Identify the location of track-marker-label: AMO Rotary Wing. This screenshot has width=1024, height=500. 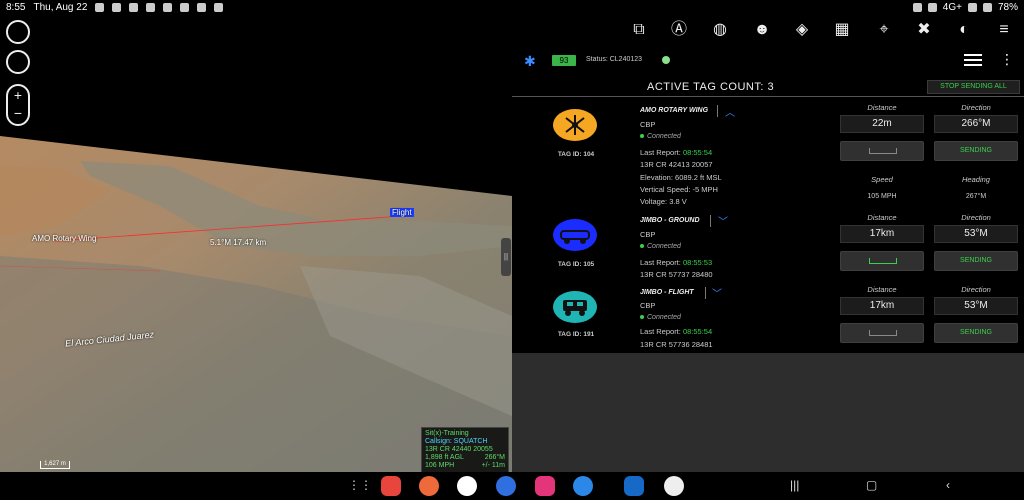
(64, 238).